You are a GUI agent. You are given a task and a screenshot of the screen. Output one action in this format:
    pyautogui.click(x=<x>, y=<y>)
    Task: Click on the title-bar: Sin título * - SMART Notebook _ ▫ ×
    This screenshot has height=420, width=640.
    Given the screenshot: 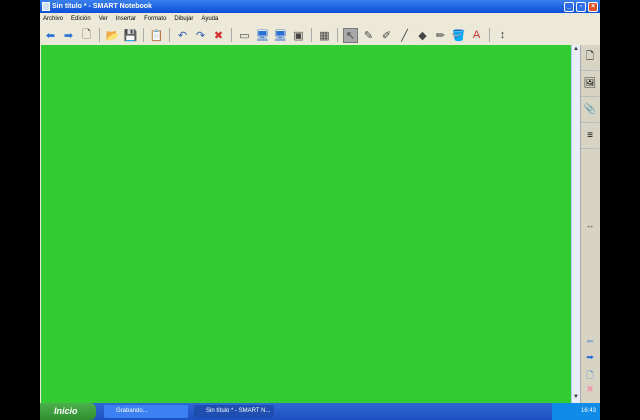 What is the action you would take?
    pyautogui.click(x=320, y=6)
    